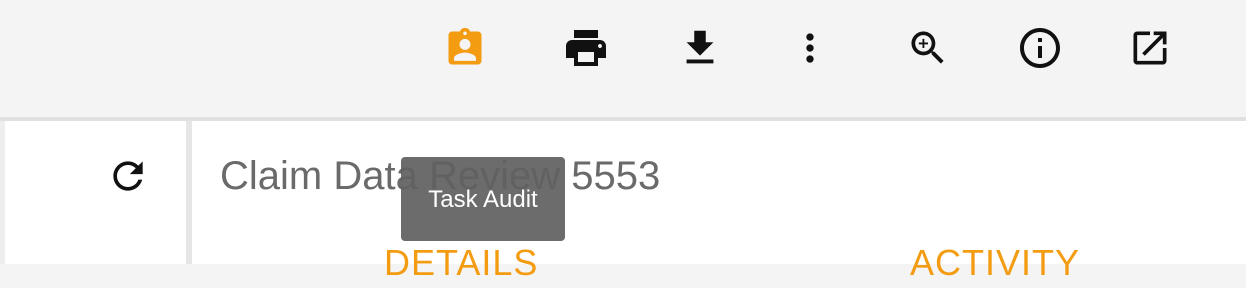 This screenshot has width=1246, height=288. I want to click on print-button, so click(586, 48).